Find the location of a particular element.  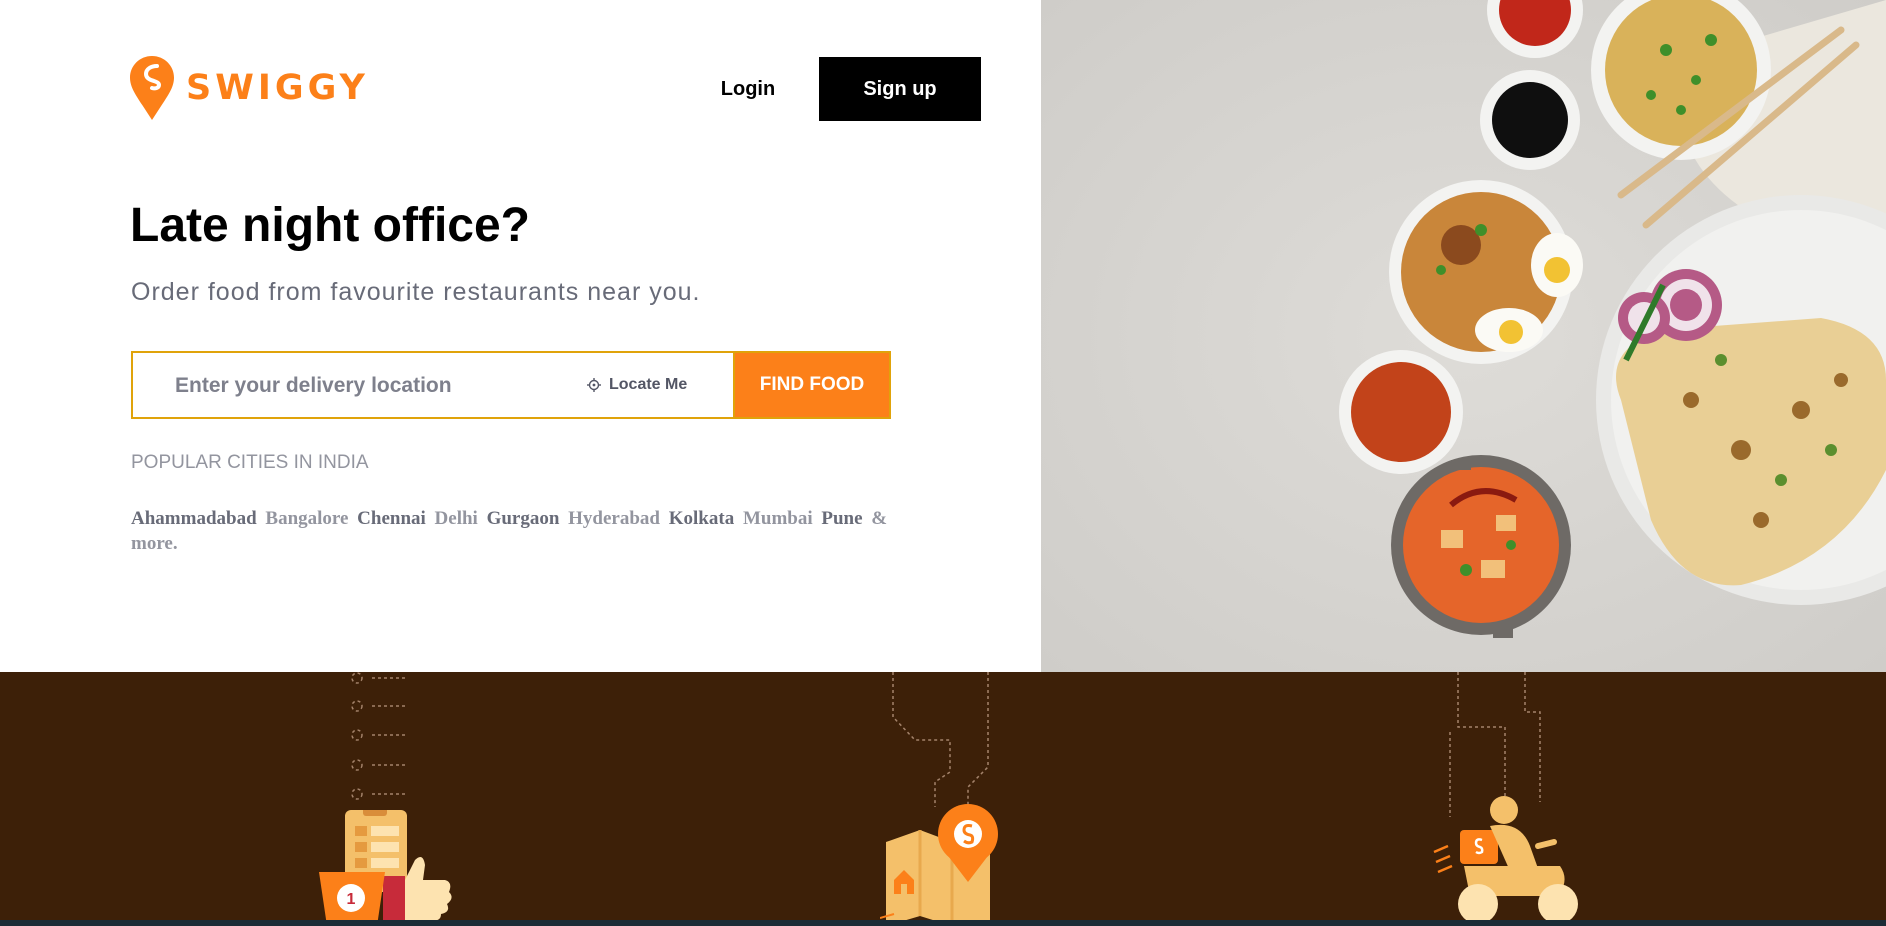

popular-cities-heading: POPULAR CITIES IN INDIA is located at coordinates (250, 462).